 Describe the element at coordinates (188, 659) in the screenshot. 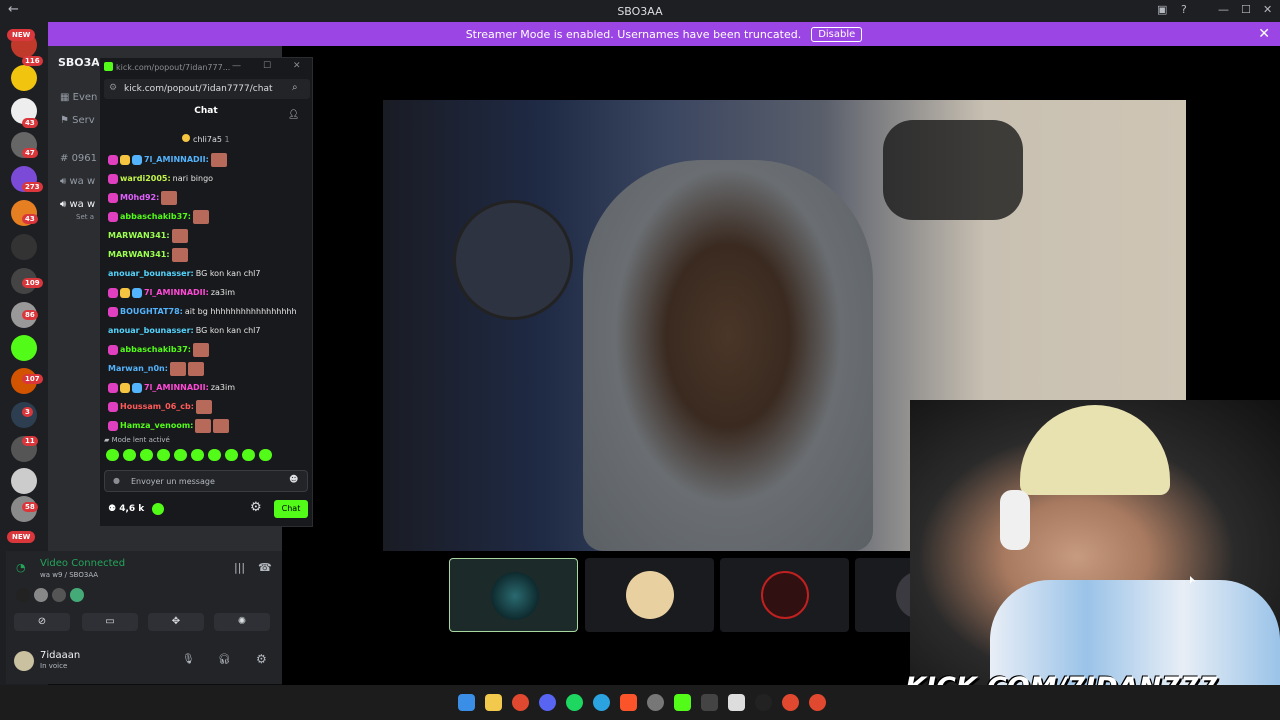

I see `microphone-icon: 🎙︎` at that location.